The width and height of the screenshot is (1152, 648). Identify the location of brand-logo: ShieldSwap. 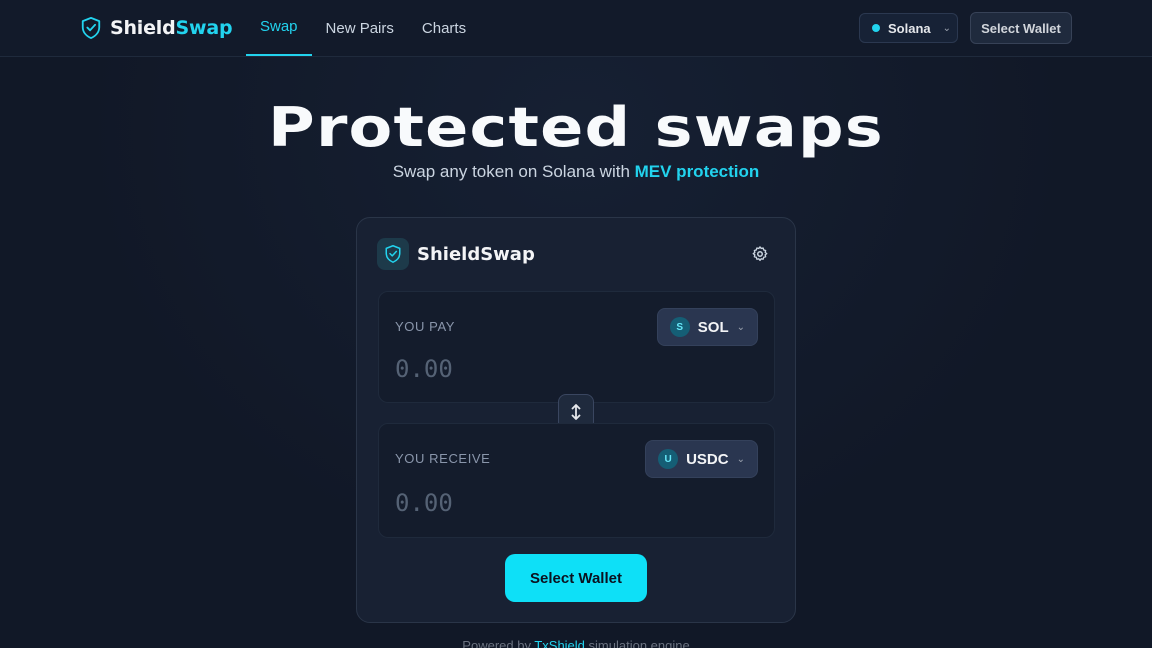
(156, 28).